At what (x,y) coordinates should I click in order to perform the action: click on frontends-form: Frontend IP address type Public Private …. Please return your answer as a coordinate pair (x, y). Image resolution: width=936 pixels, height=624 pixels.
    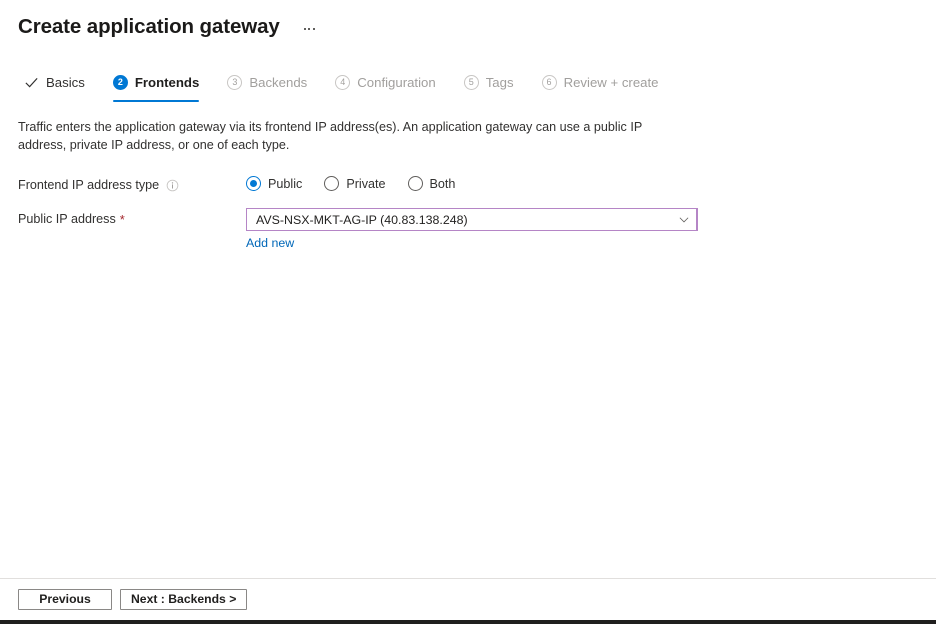
    Looking at the image, I should click on (468, 213).